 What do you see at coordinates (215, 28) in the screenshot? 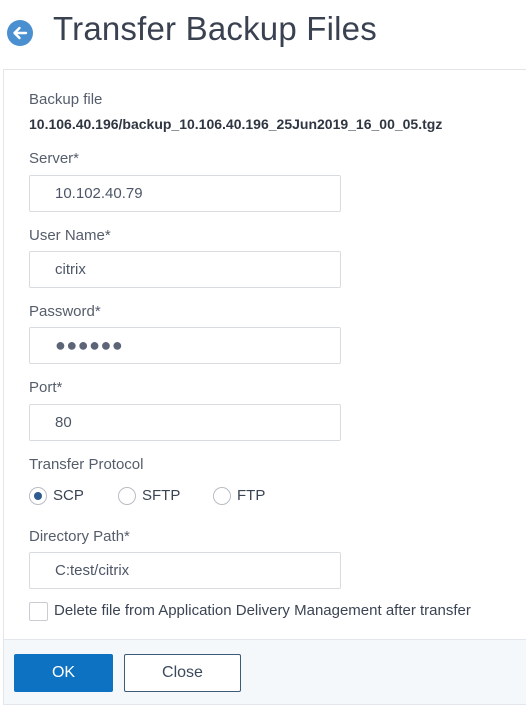
I see `page-title: Transfer Backup Files` at bounding box center [215, 28].